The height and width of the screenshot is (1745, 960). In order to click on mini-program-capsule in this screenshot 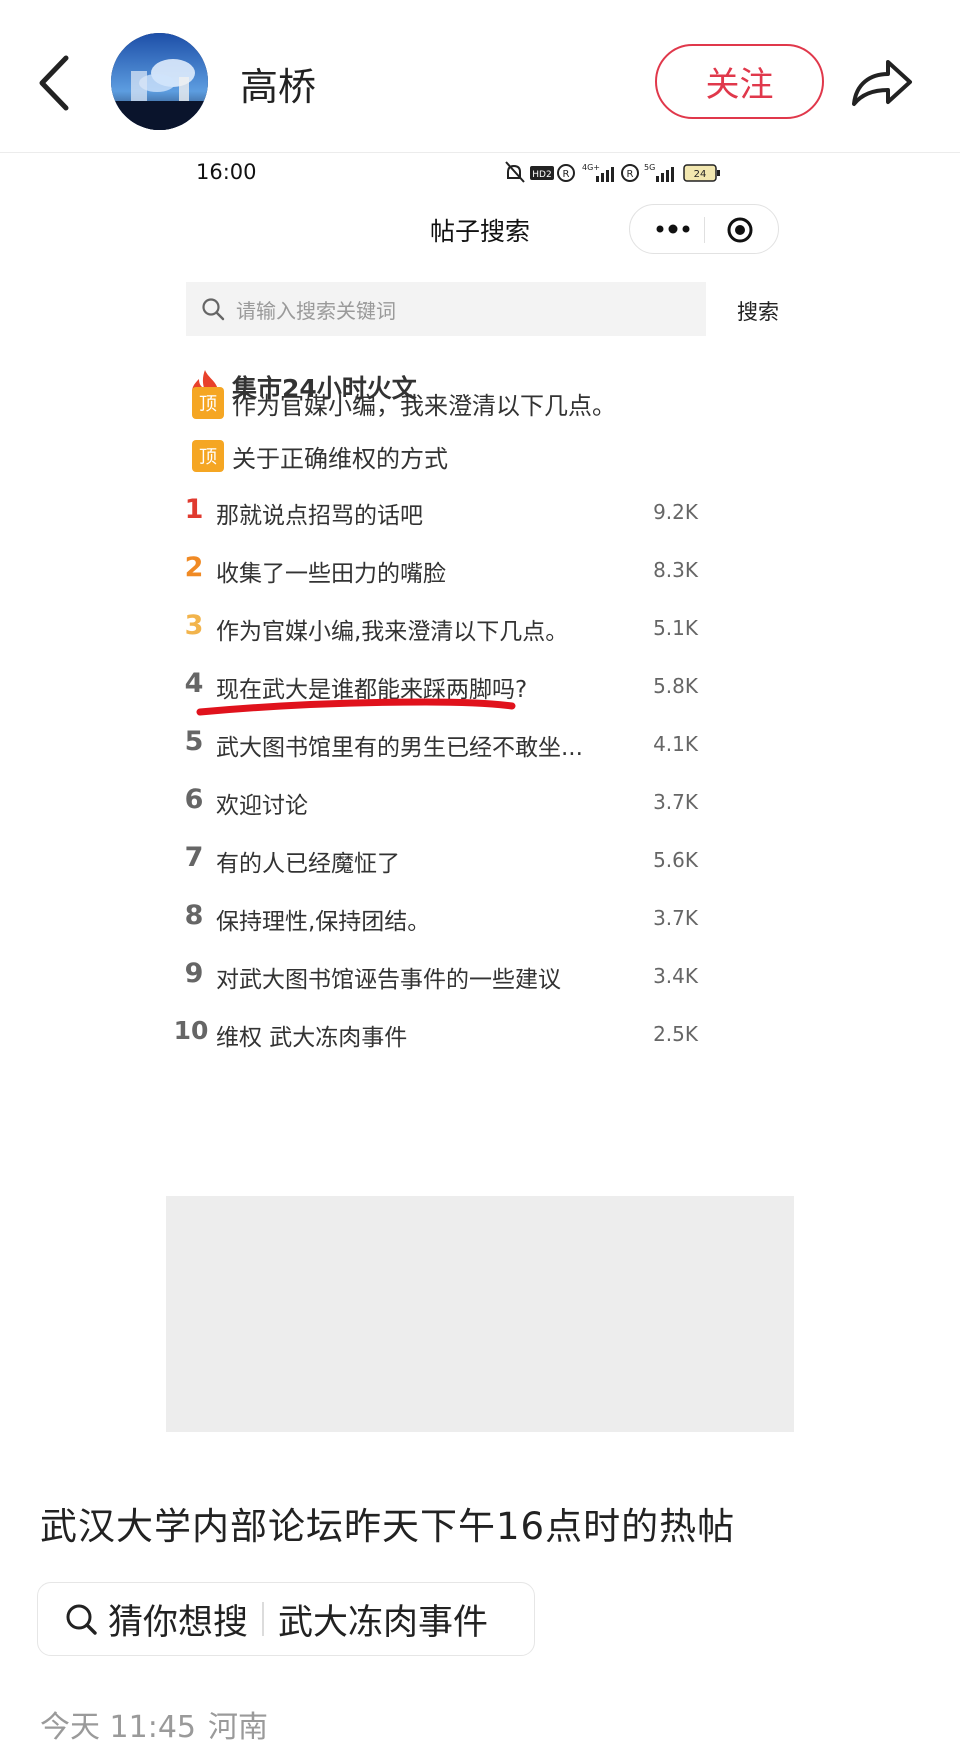, I will do `click(704, 229)`.